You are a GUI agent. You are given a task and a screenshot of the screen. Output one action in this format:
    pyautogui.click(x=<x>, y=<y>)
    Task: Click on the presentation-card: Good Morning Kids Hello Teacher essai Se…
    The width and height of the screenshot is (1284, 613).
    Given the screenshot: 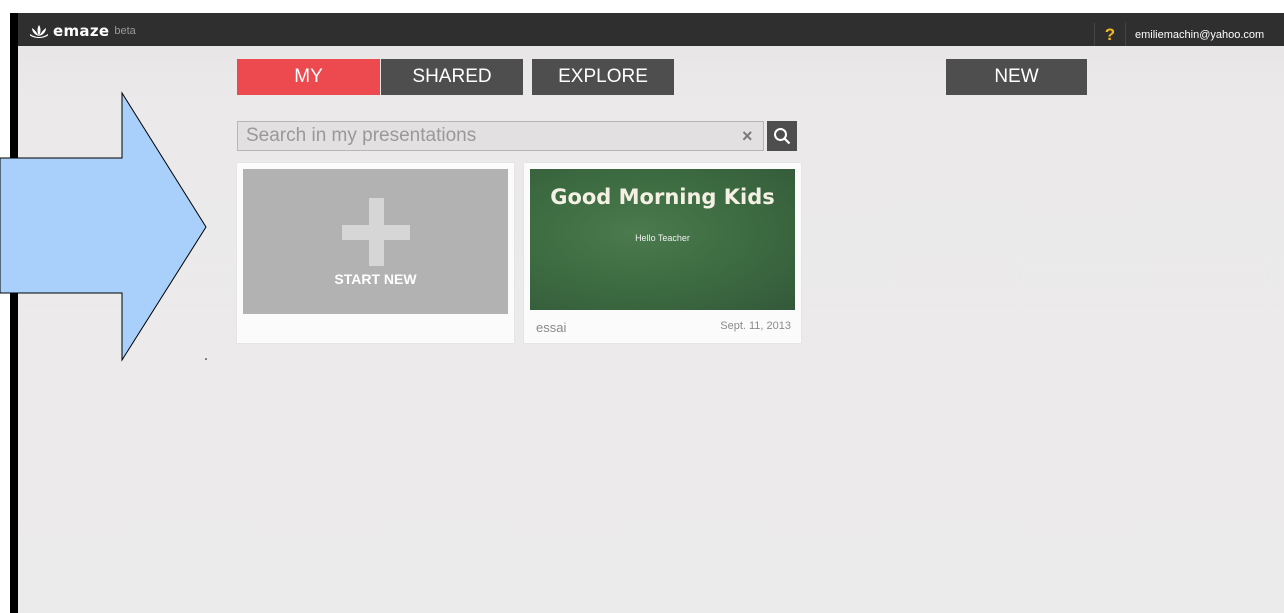 What is the action you would take?
    pyautogui.click(x=662, y=253)
    